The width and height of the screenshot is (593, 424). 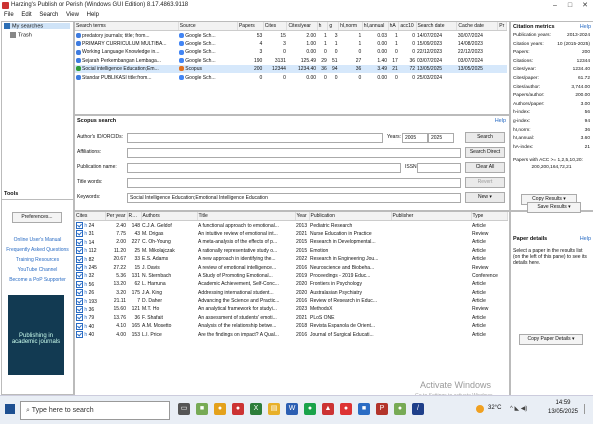 I want to click on book-advert: Publishing in academic journals, so click(x=36, y=335).